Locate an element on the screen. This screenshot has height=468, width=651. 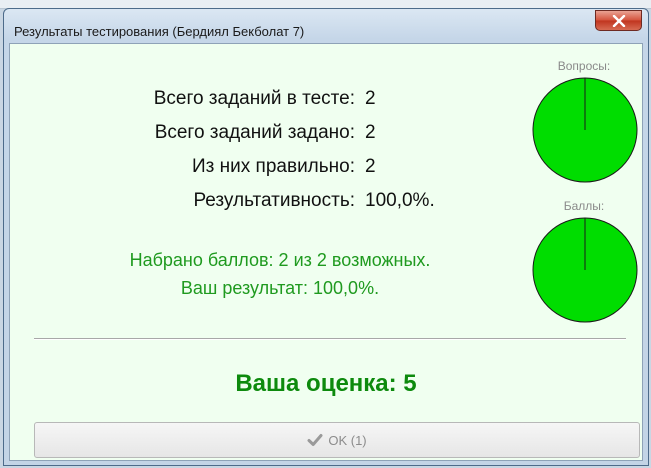
ok-button-label: OK (1) is located at coordinates (347, 440).